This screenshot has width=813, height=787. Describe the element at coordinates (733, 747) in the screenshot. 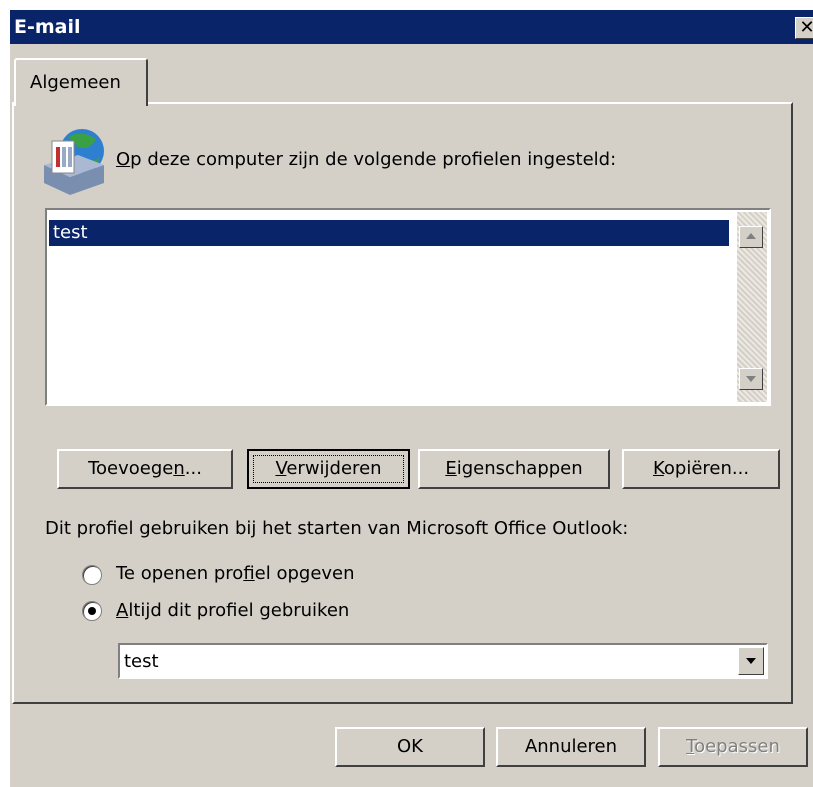

I see `apply-button: Toepassen` at that location.